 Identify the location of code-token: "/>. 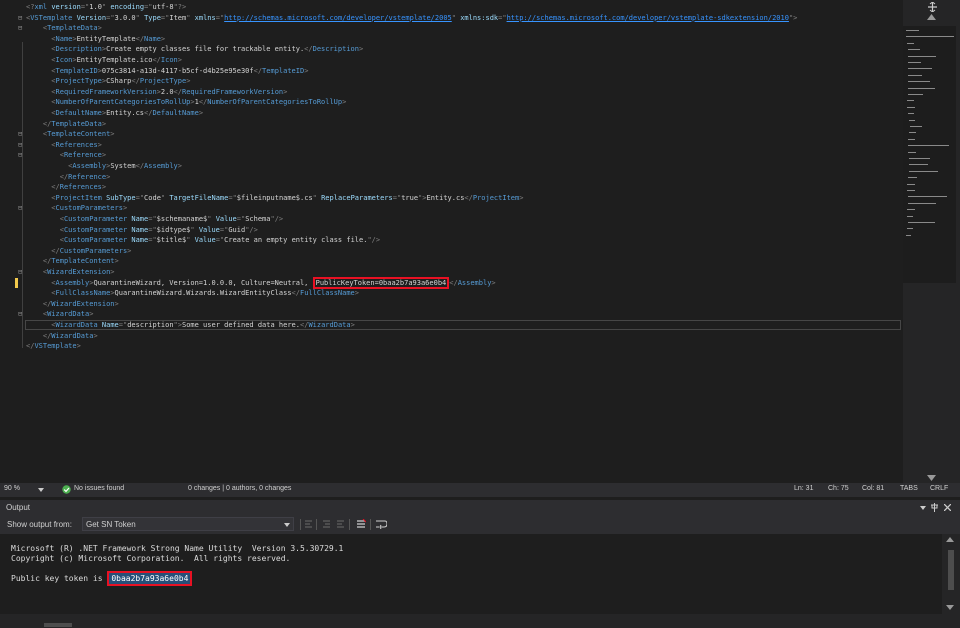
(251, 229).